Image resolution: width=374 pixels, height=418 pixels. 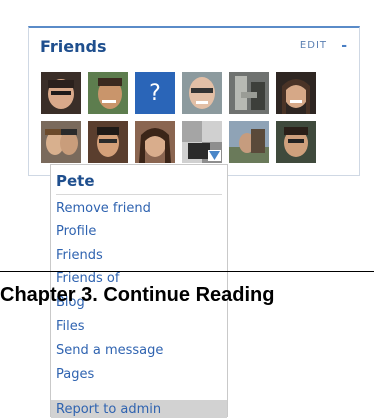 What do you see at coordinates (187, 271) in the screenshot?
I see `chapter-divider` at bounding box center [187, 271].